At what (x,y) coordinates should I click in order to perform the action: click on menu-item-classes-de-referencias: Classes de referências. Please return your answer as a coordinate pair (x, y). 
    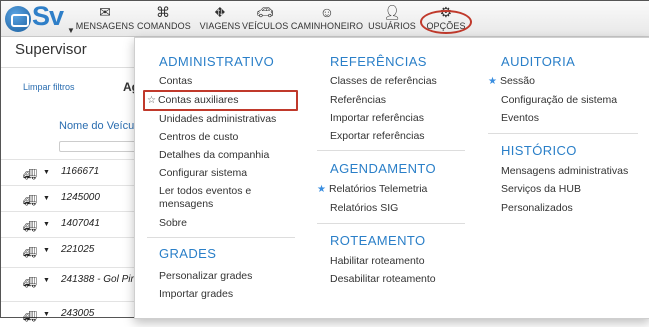
    Looking at the image, I should click on (383, 81).